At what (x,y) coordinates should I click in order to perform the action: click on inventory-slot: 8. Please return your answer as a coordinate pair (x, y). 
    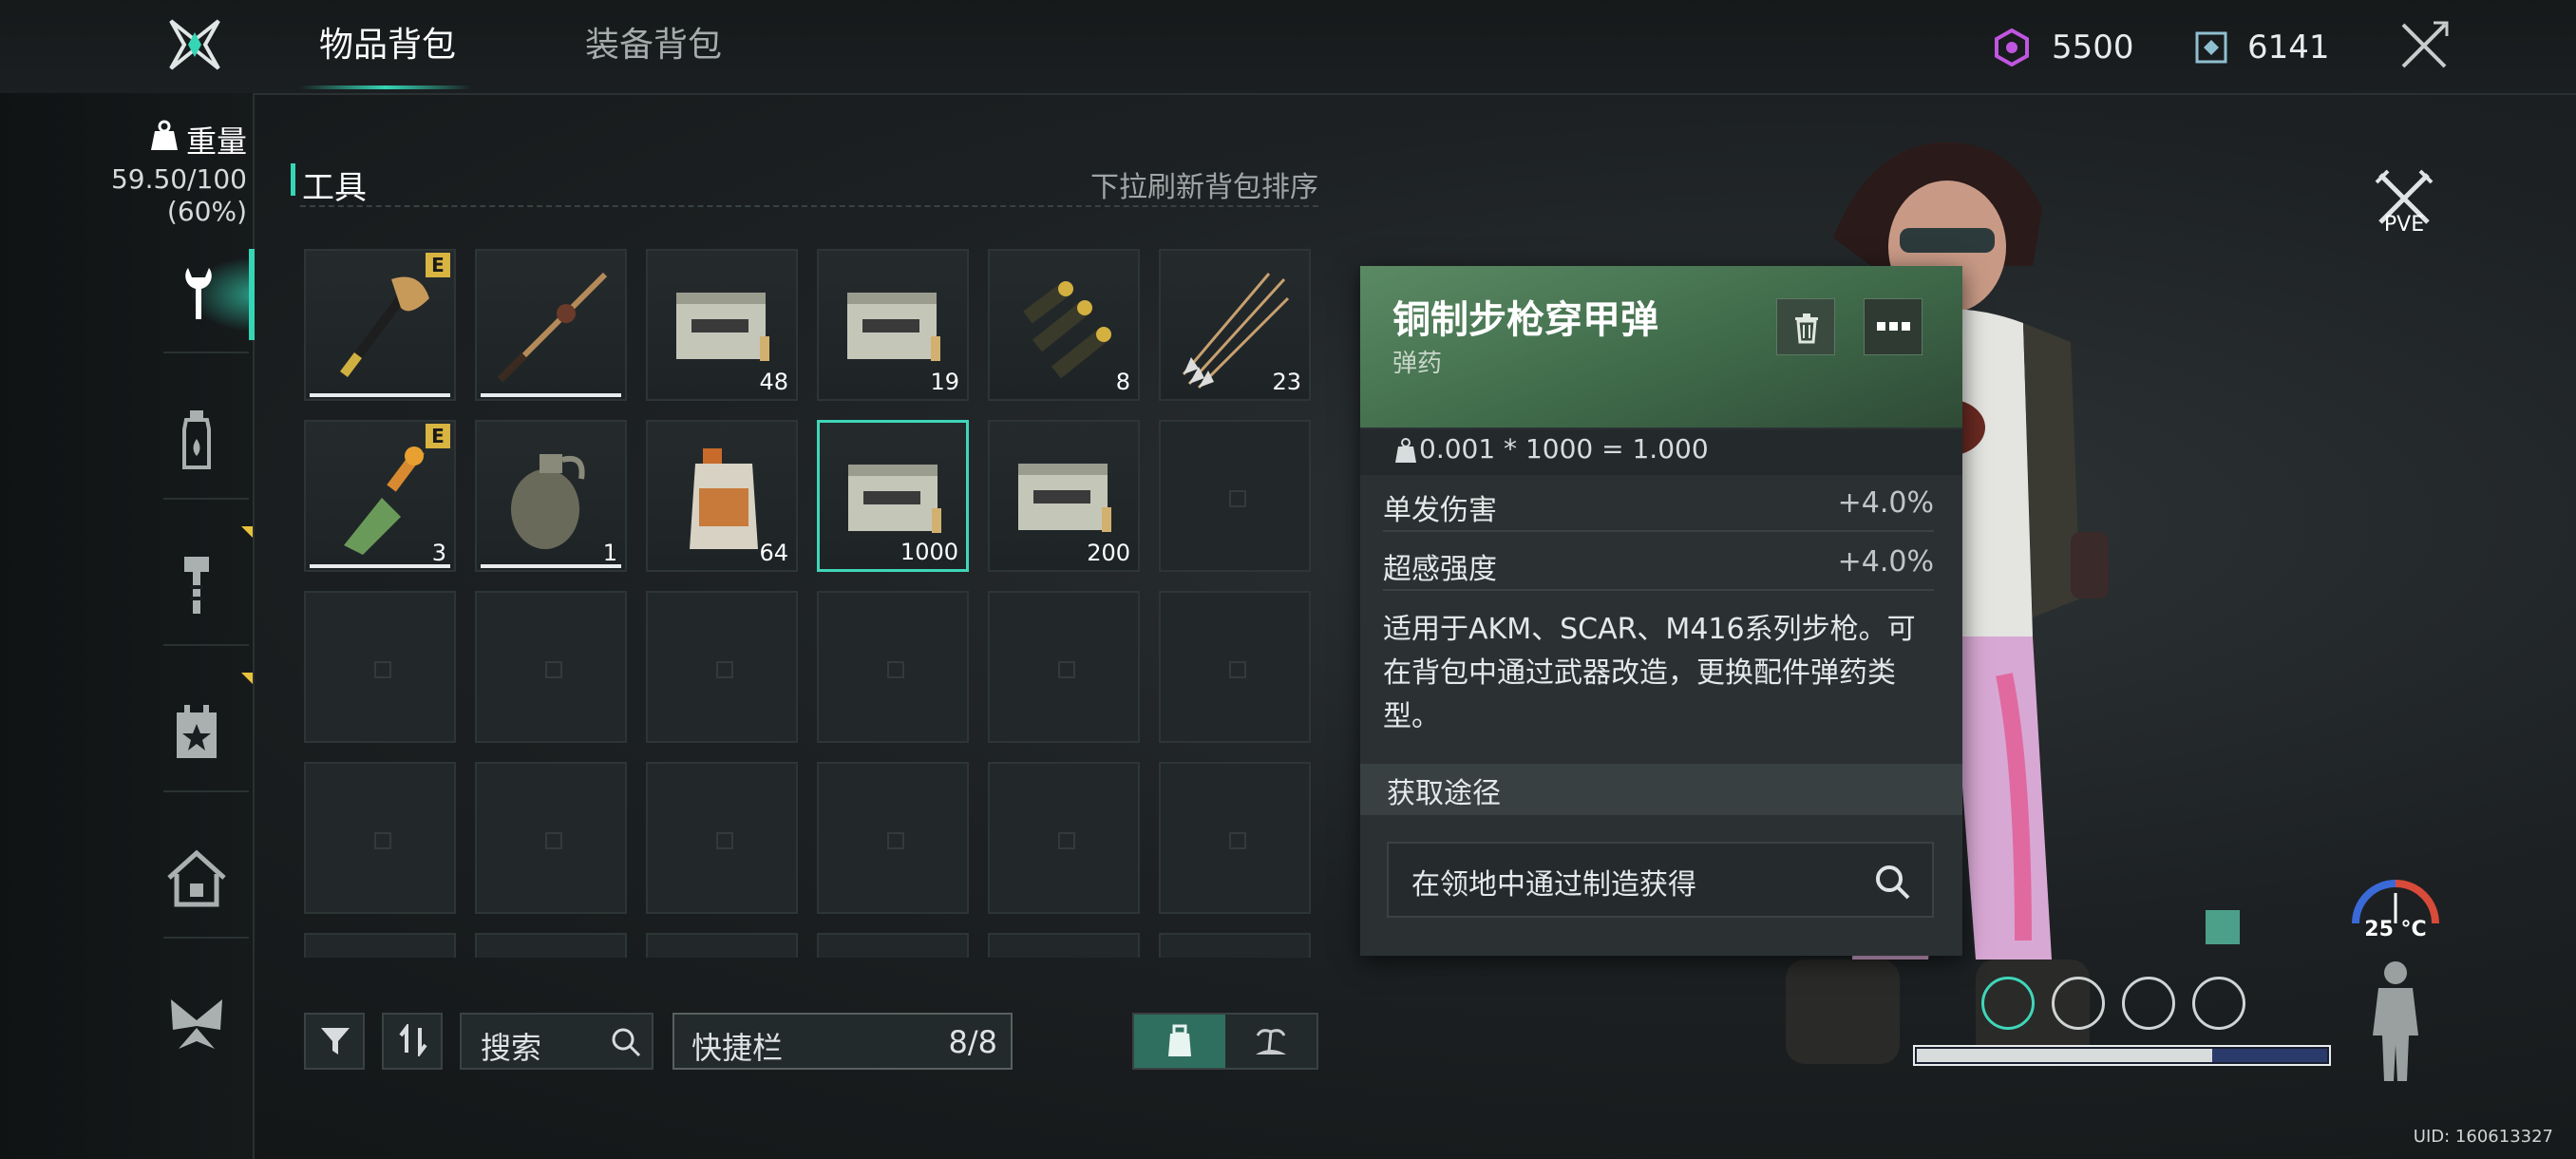
    Looking at the image, I should click on (1064, 325).